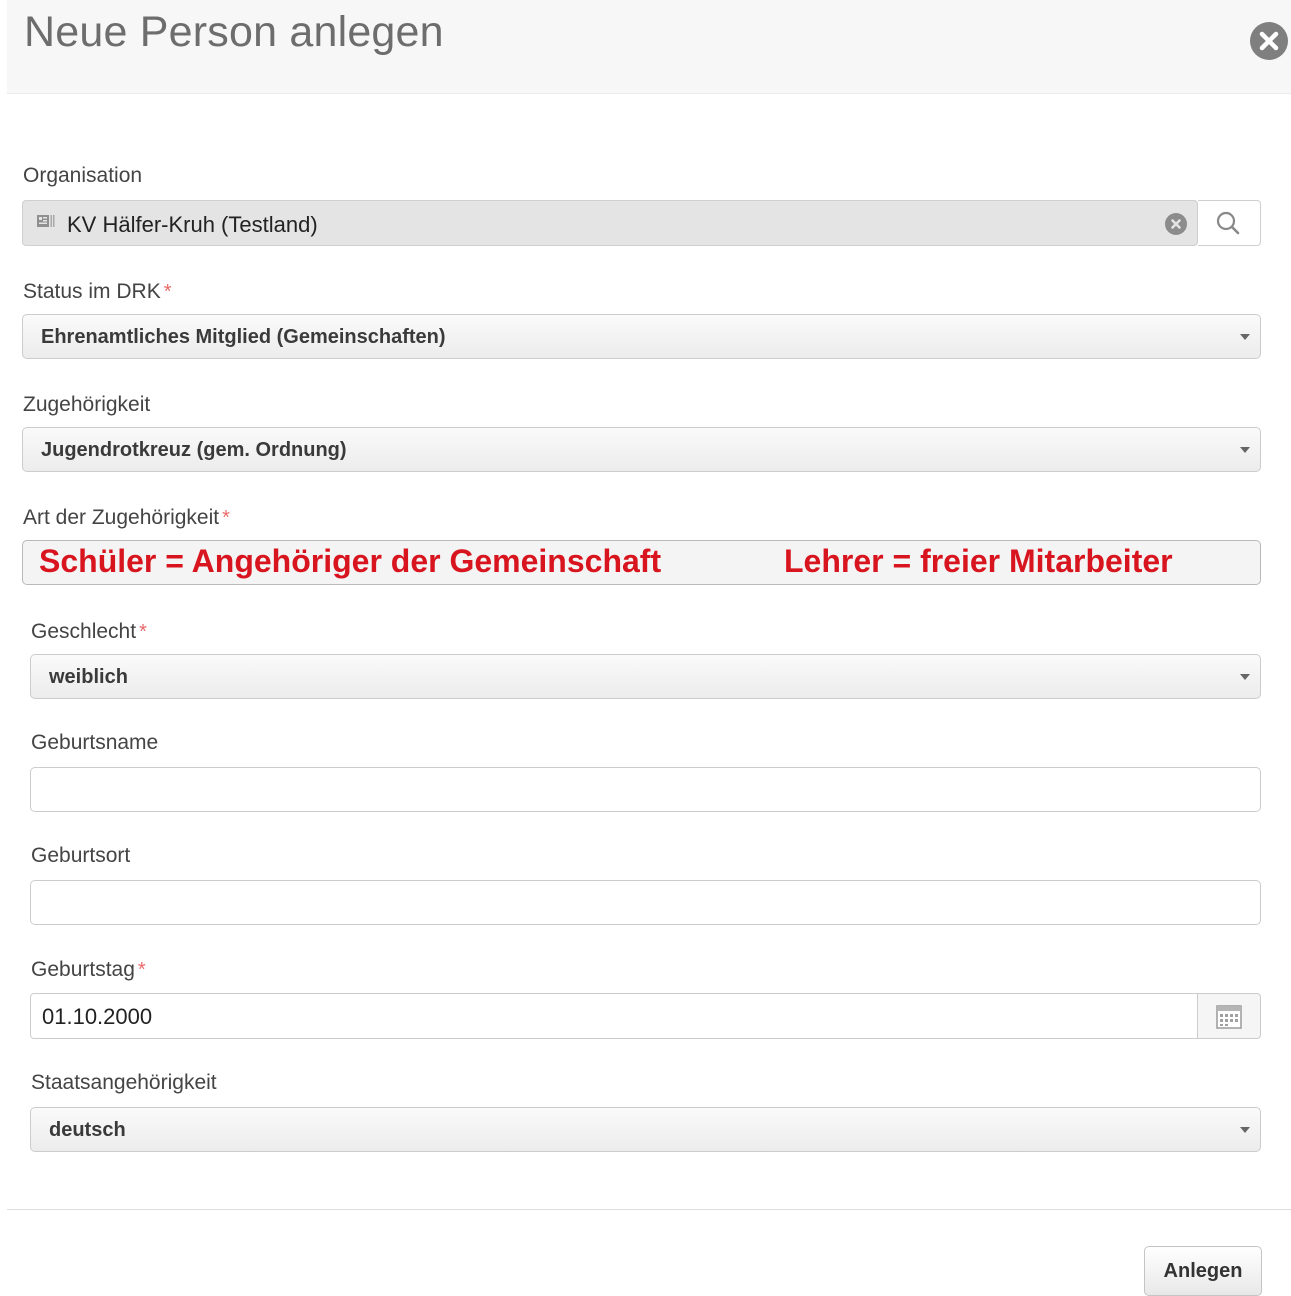 Image resolution: width=1291 pixels, height=1296 pixels. Describe the element at coordinates (1176, 224) in the screenshot. I see `clear-icon` at that location.